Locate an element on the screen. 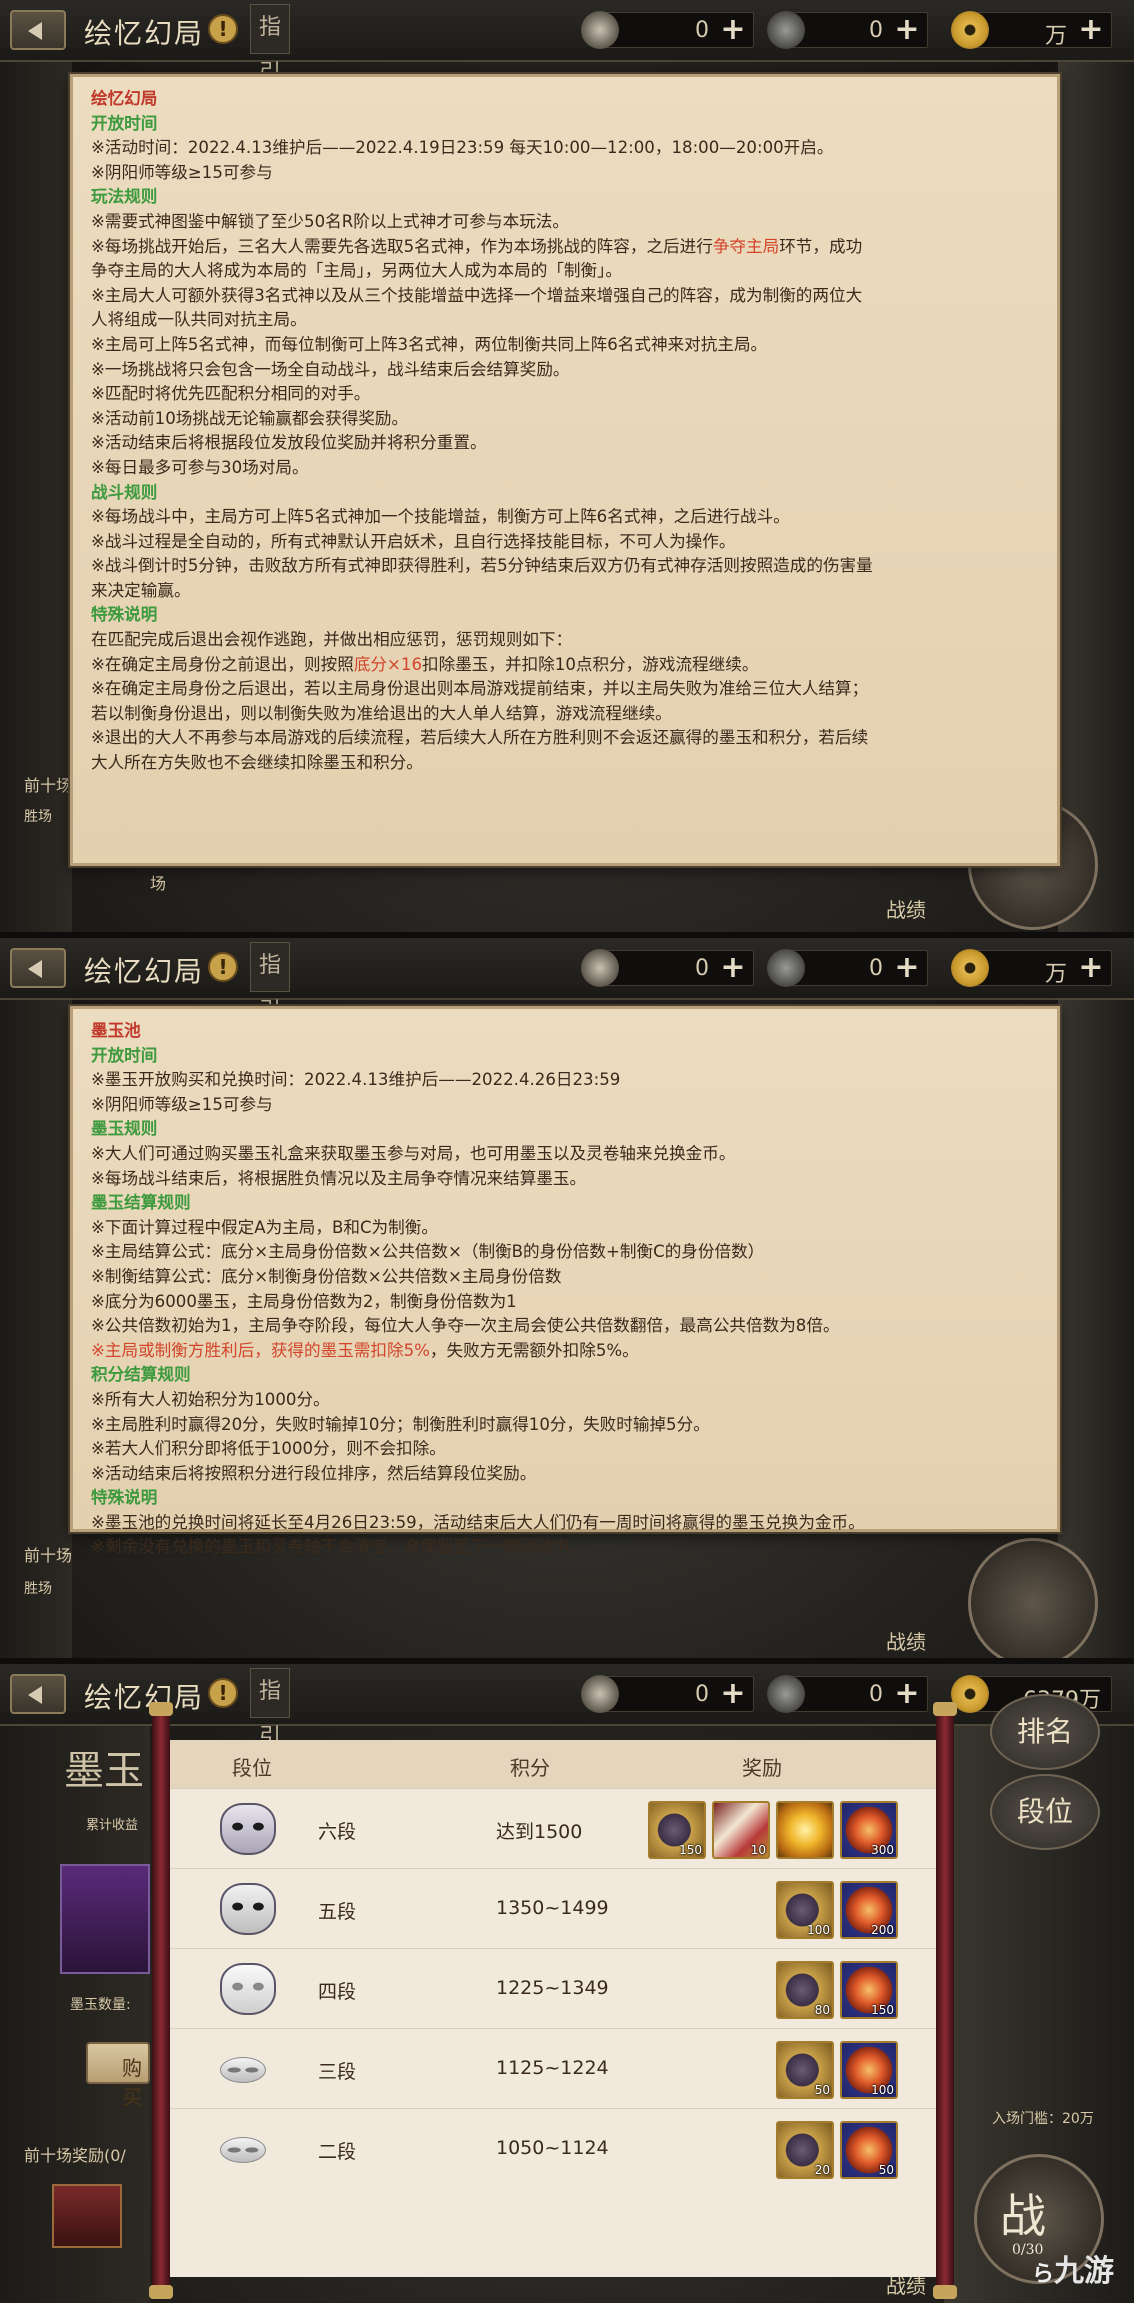  buy-button: 购买 is located at coordinates (118, 2075).